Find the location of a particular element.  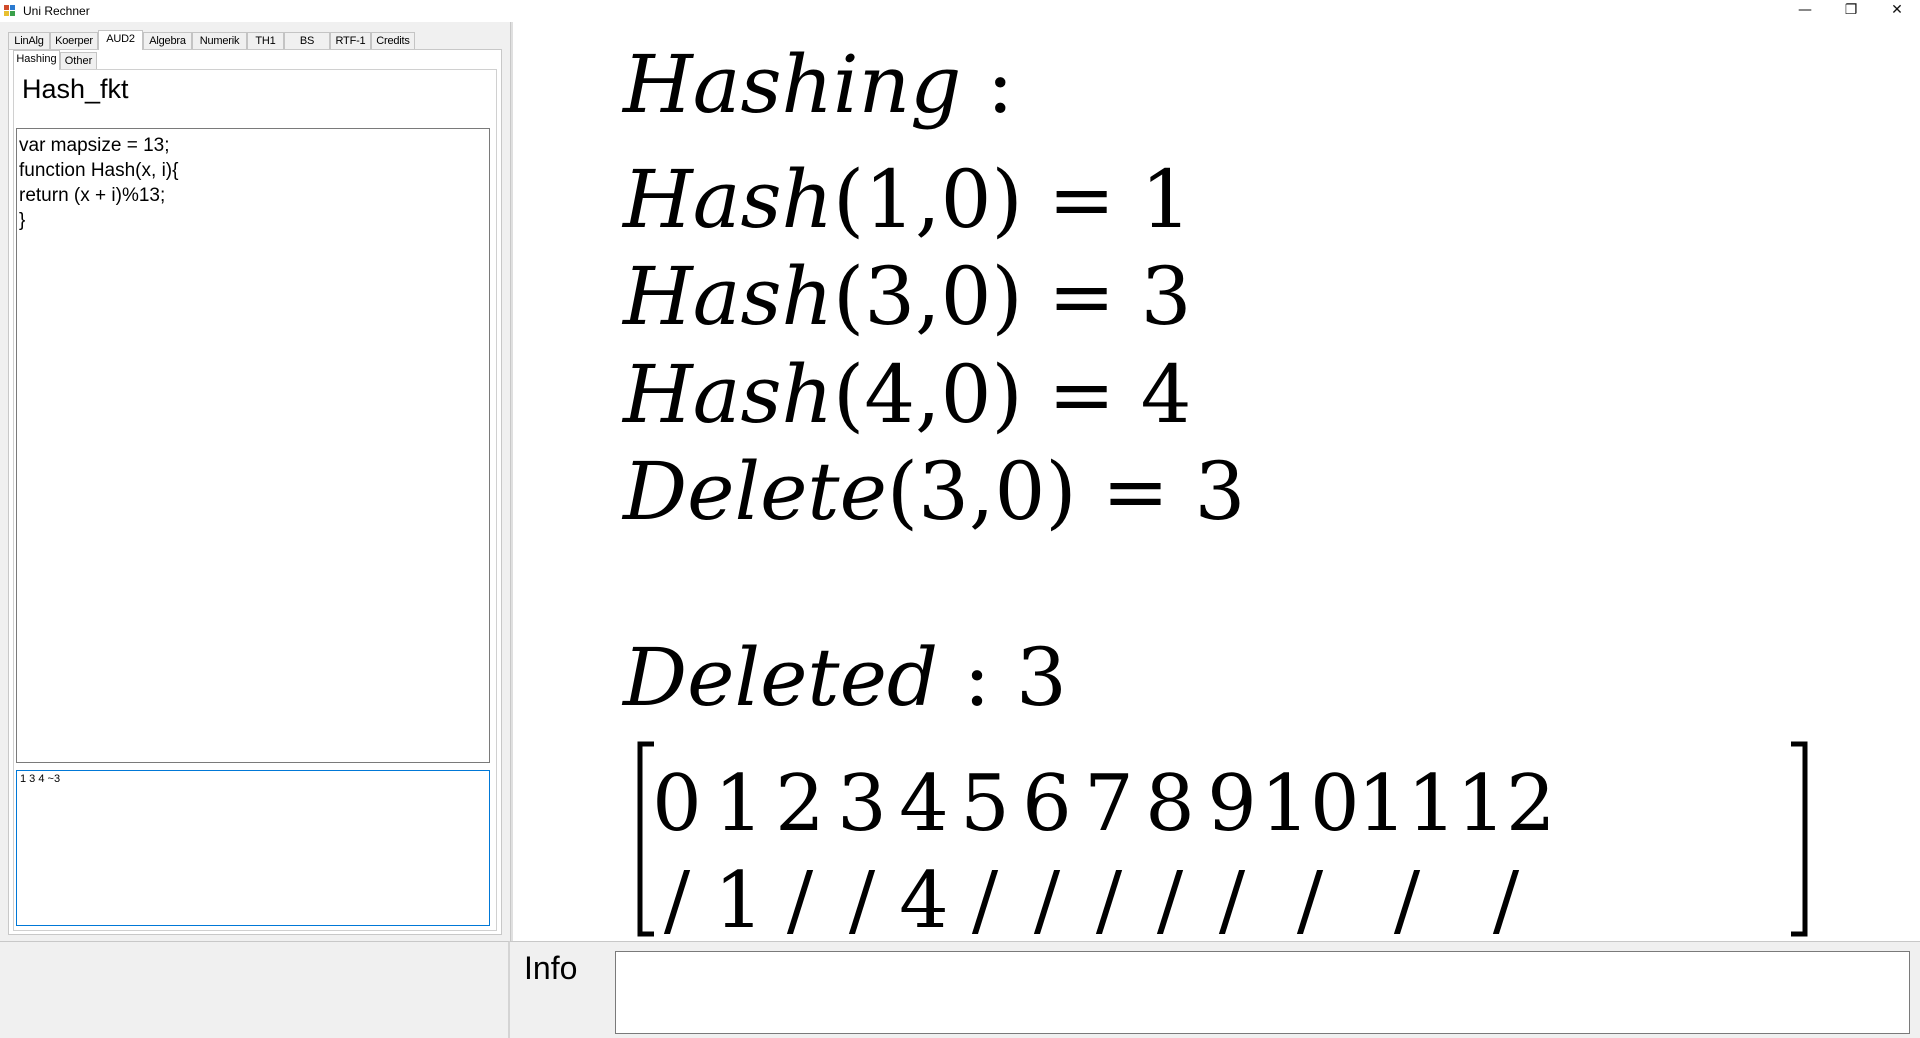

minimize-button: — is located at coordinates (1805, 11).